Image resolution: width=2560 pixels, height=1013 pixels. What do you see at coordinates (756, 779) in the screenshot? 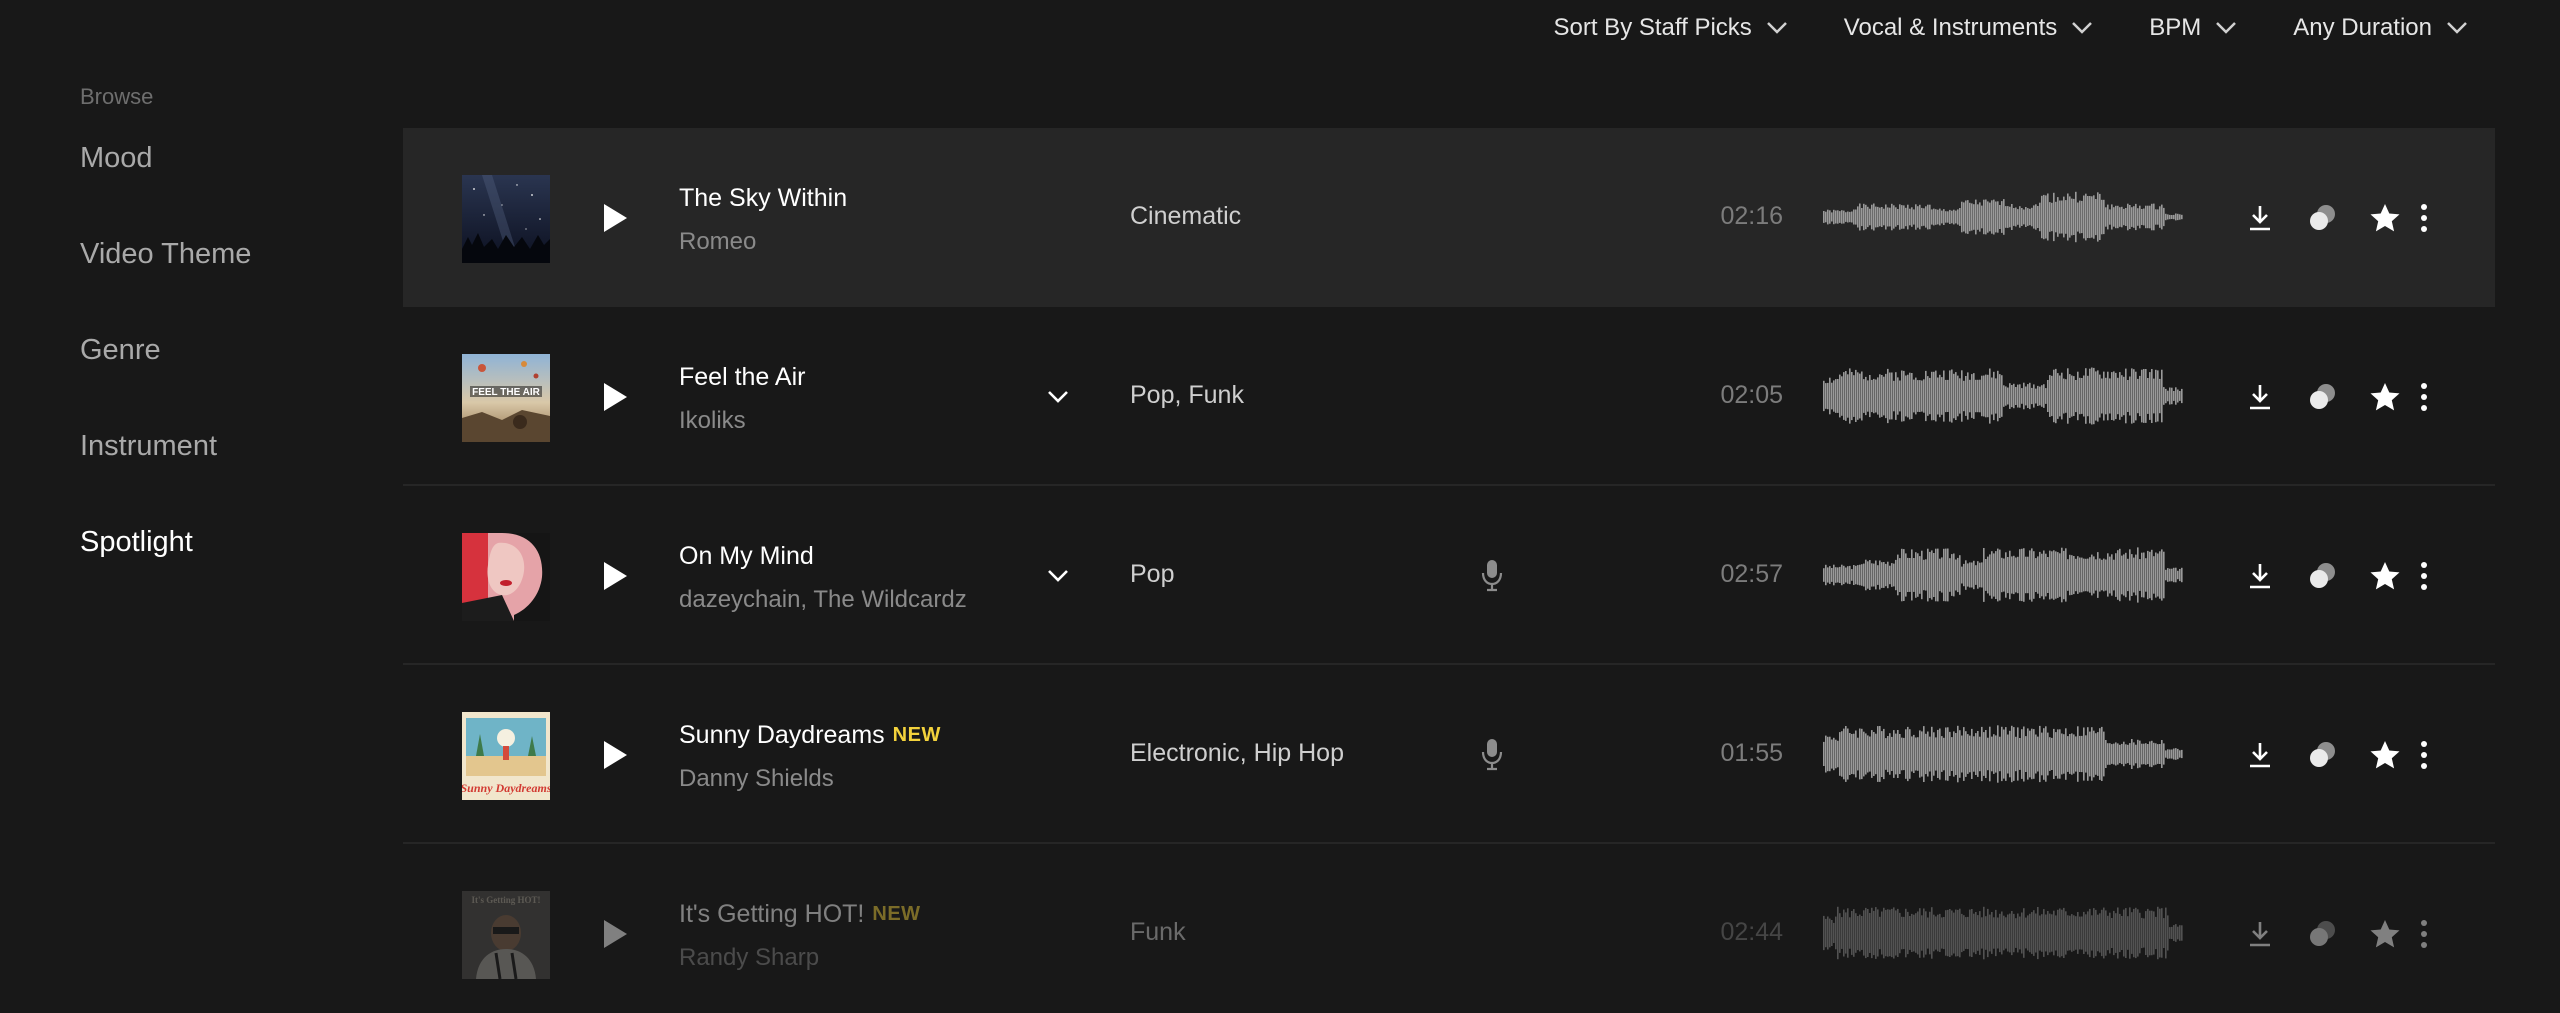
I see `track-artist: Danny Shields` at bounding box center [756, 779].